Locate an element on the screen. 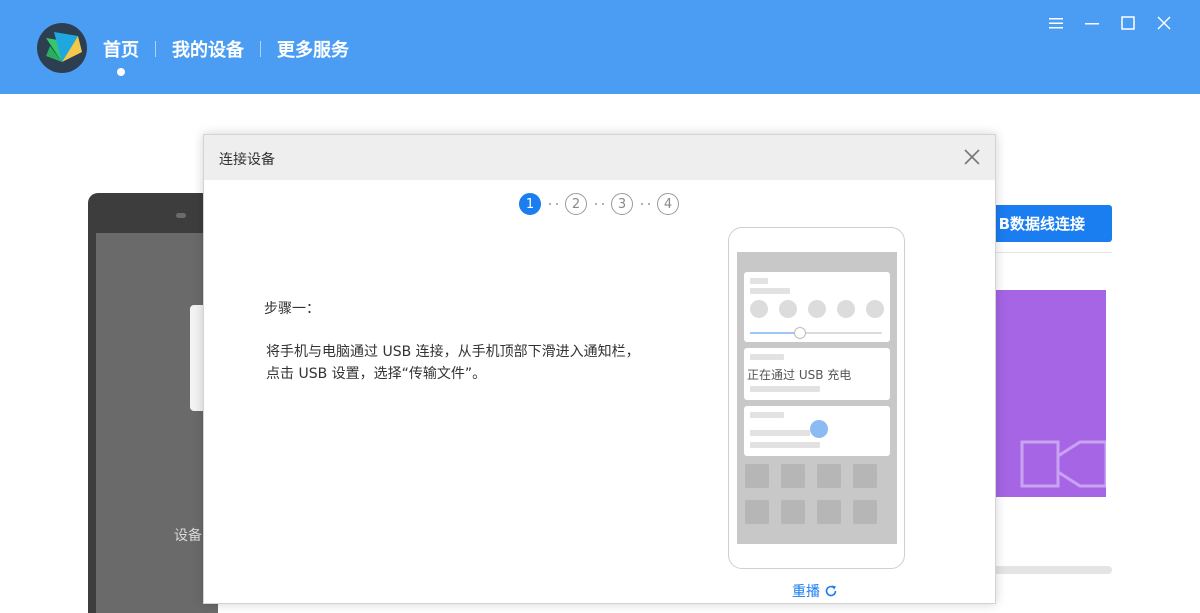 Image resolution: width=1200 pixels, height=613 pixels. maximize-button is located at coordinates (1128, 23).